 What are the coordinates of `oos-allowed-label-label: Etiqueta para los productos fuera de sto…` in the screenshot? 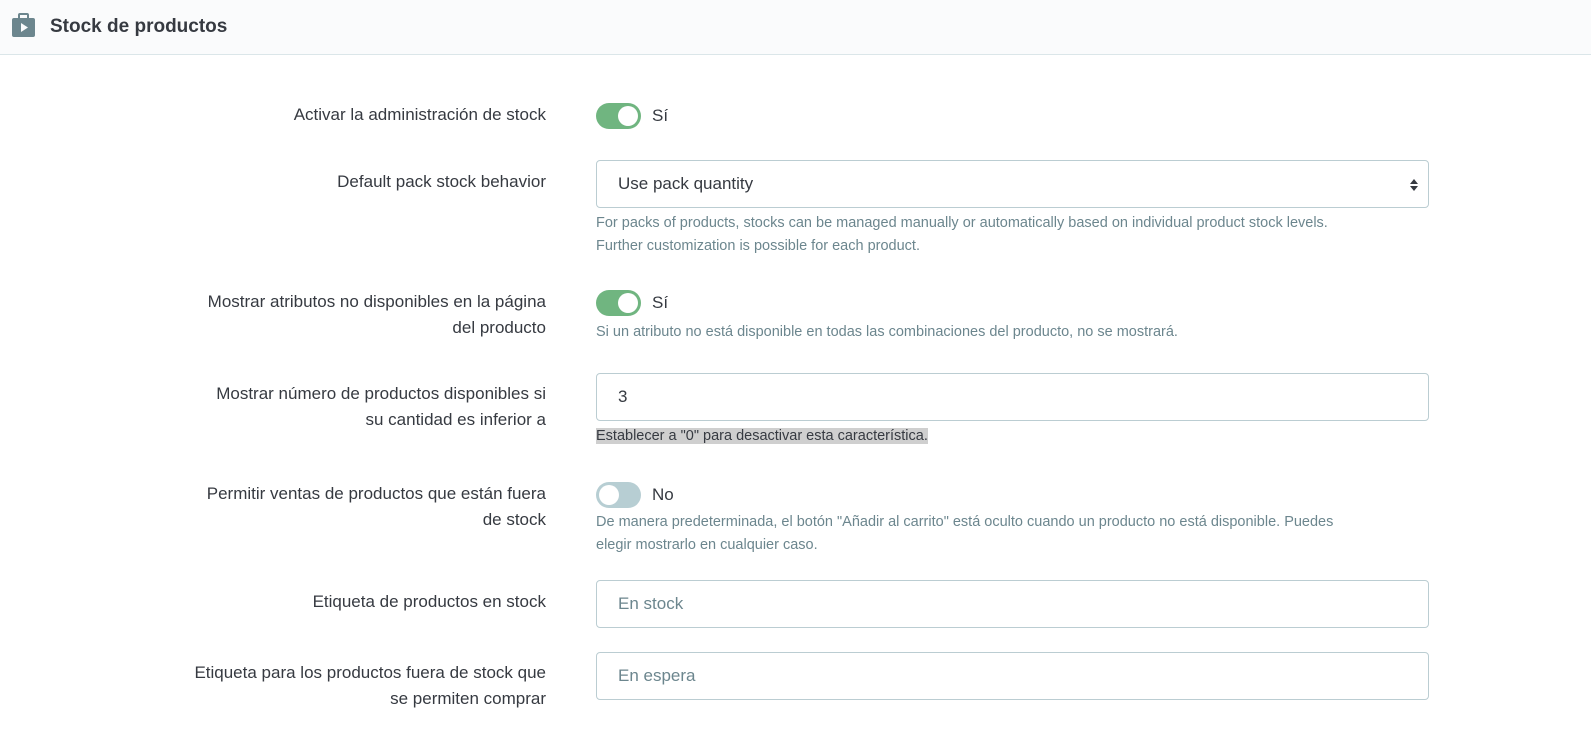 It's located at (370, 686).